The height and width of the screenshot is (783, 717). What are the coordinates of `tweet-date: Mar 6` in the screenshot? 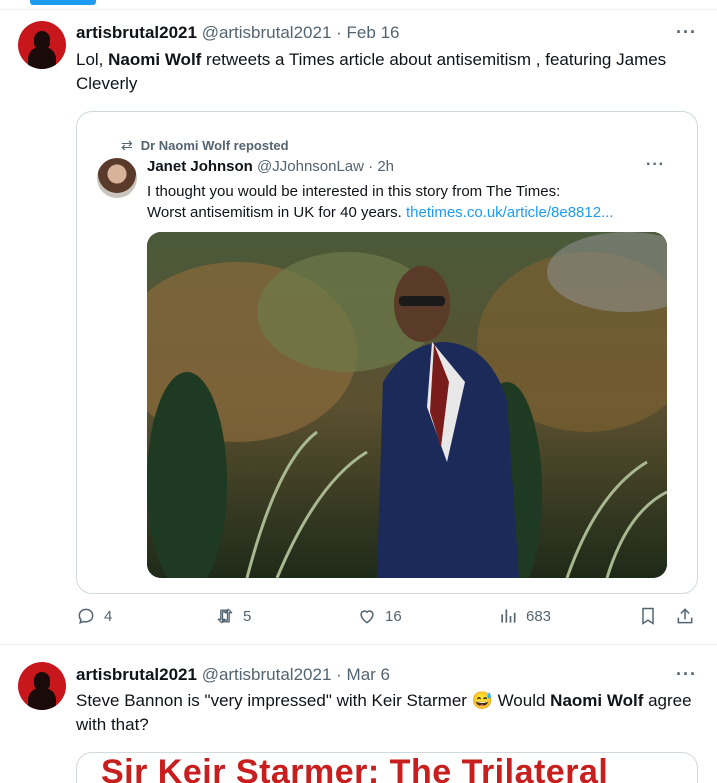 It's located at (368, 674).